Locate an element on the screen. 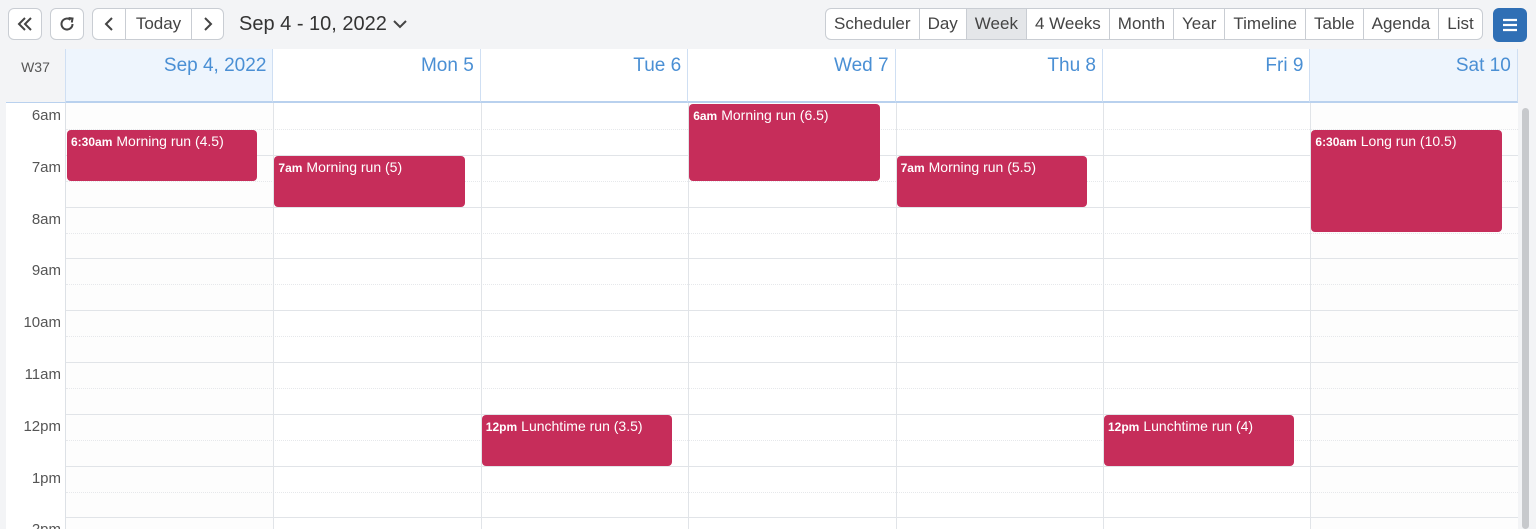 The image size is (1536, 529). week-number: W37 is located at coordinates (36, 76).